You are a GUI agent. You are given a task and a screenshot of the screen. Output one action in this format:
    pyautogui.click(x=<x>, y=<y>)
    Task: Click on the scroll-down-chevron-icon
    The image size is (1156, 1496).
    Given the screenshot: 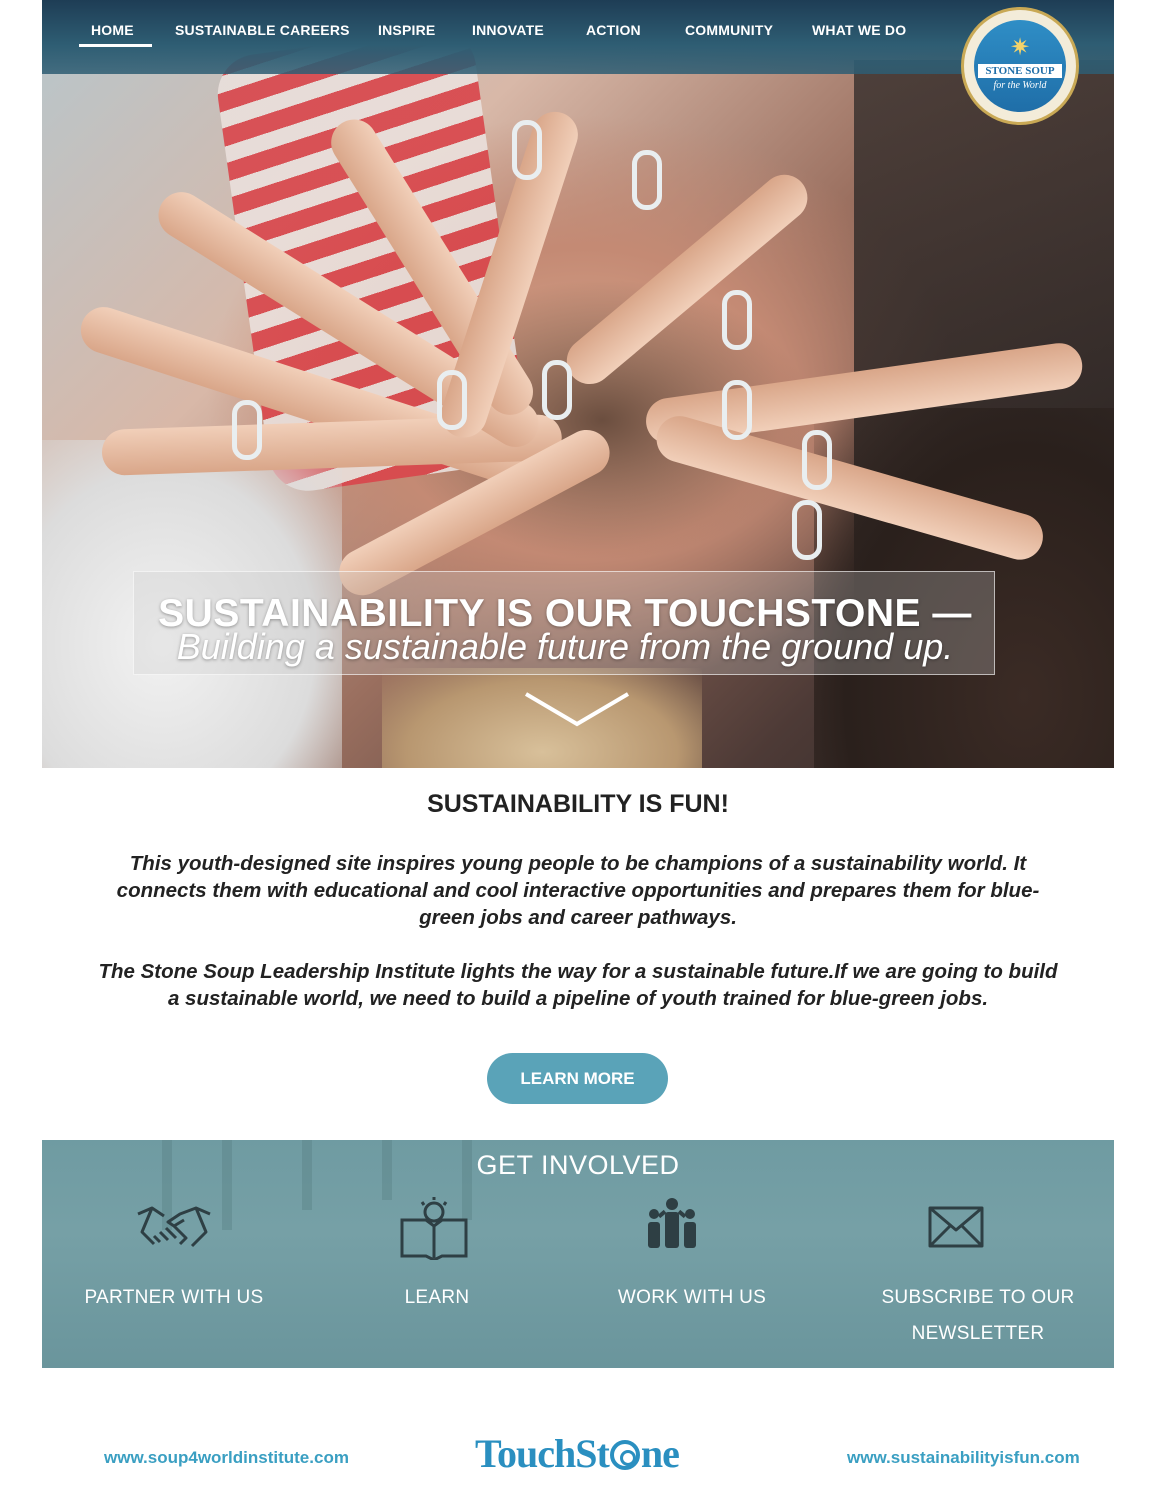 What is the action you would take?
    pyautogui.click(x=577, y=710)
    